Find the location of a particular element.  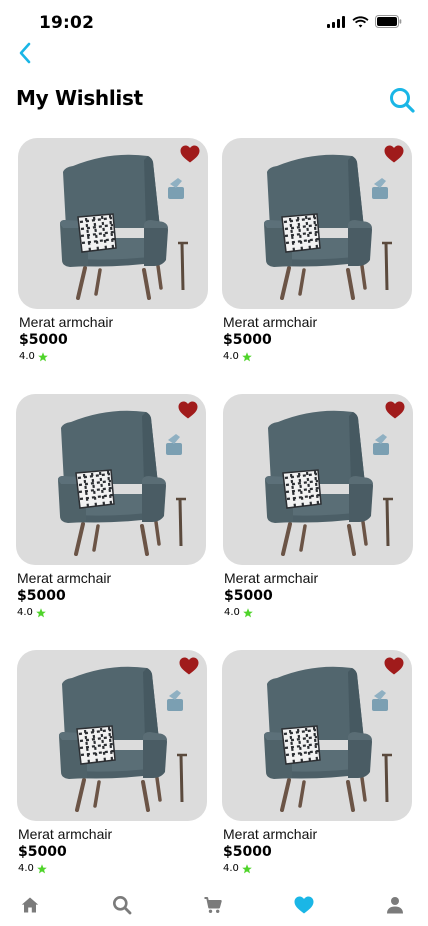

bottom-nav is located at coordinates (214, 904).